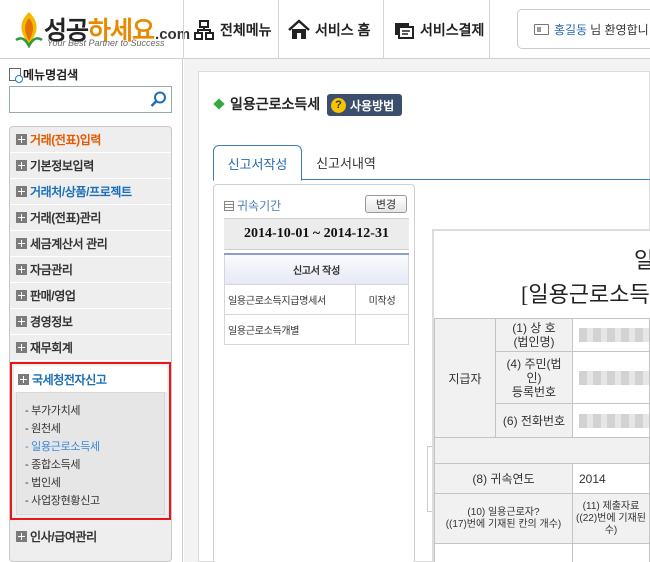  Describe the element at coordinates (69, 244) in the screenshot. I see `sidebar-item-label: 세금계산서 관리` at that location.